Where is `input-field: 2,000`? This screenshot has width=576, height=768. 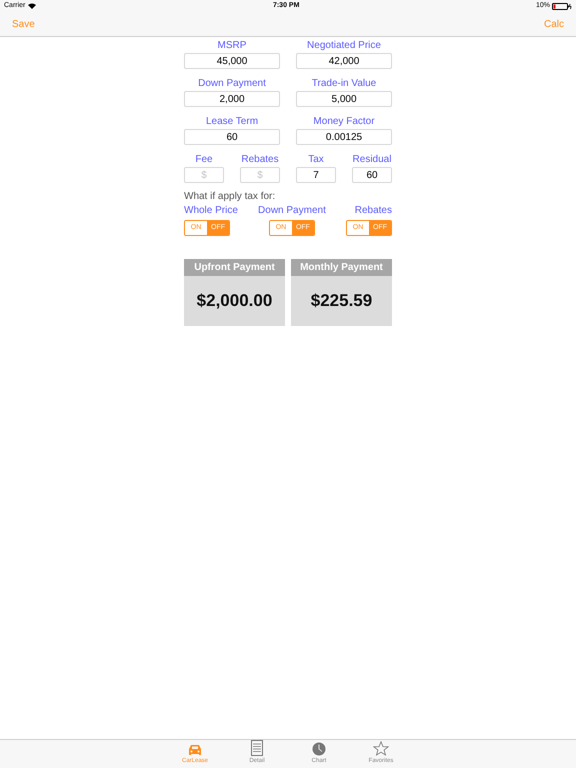
input-field: 2,000 is located at coordinates (232, 99).